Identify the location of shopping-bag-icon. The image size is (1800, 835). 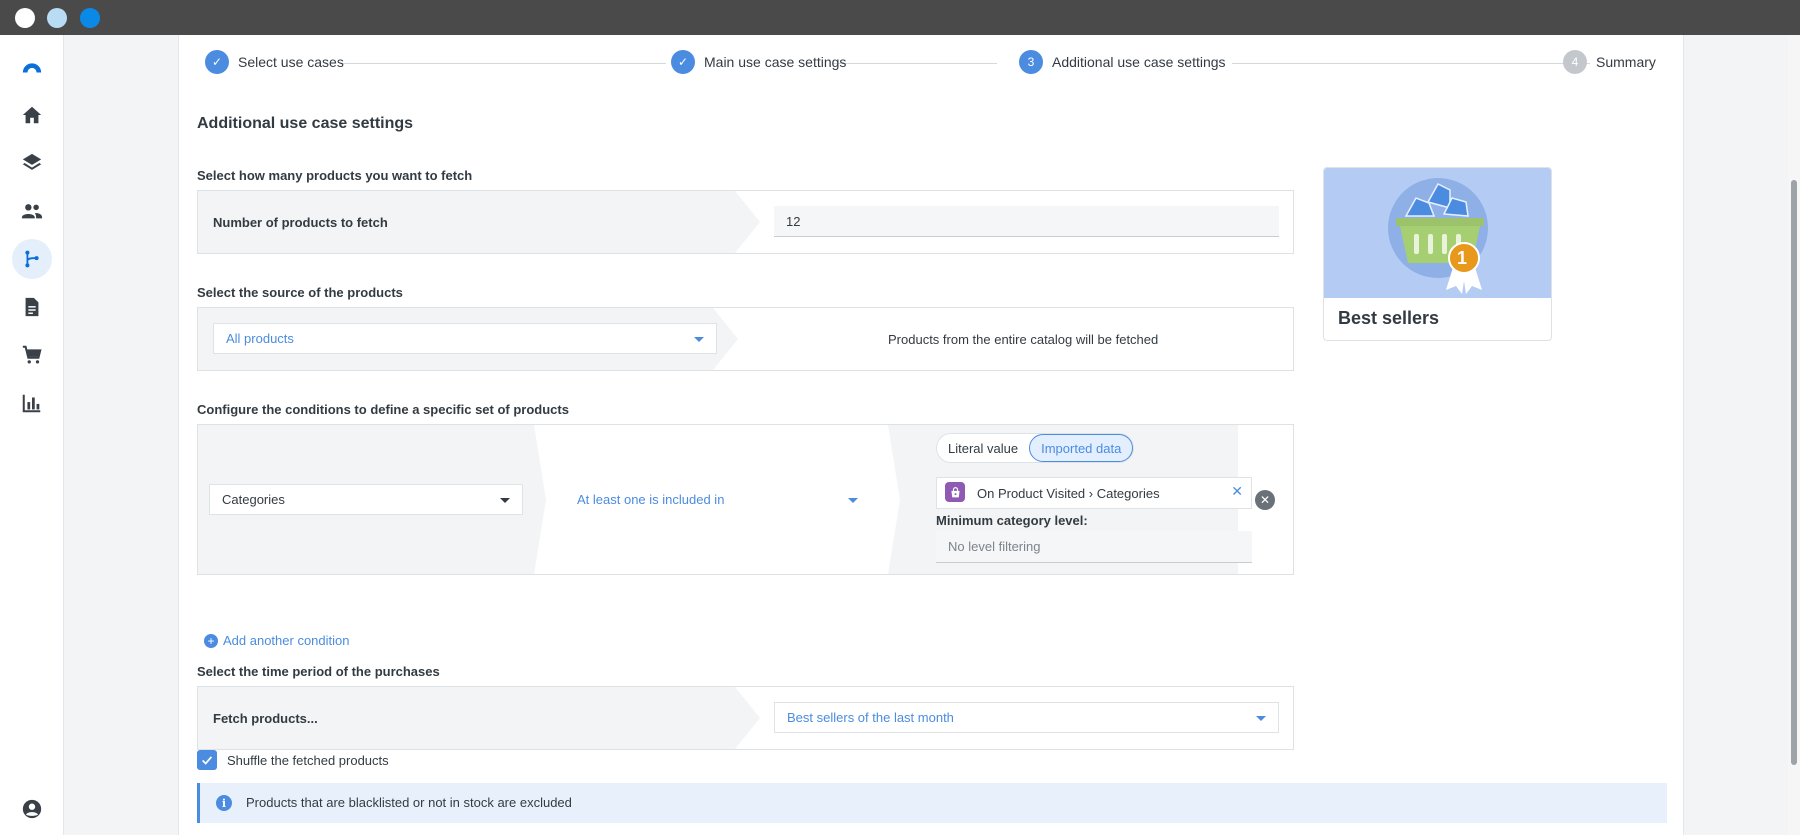
(955, 492).